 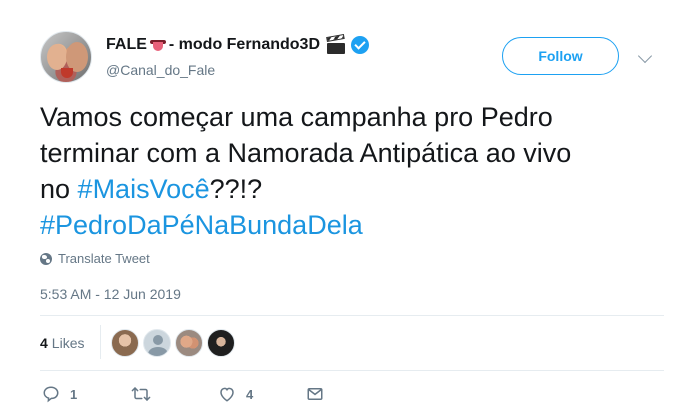 What do you see at coordinates (350, 189) in the screenshot?
I see `tweet-text-line3: no #MaisVocê??!?` at bounding box center [350, 189].